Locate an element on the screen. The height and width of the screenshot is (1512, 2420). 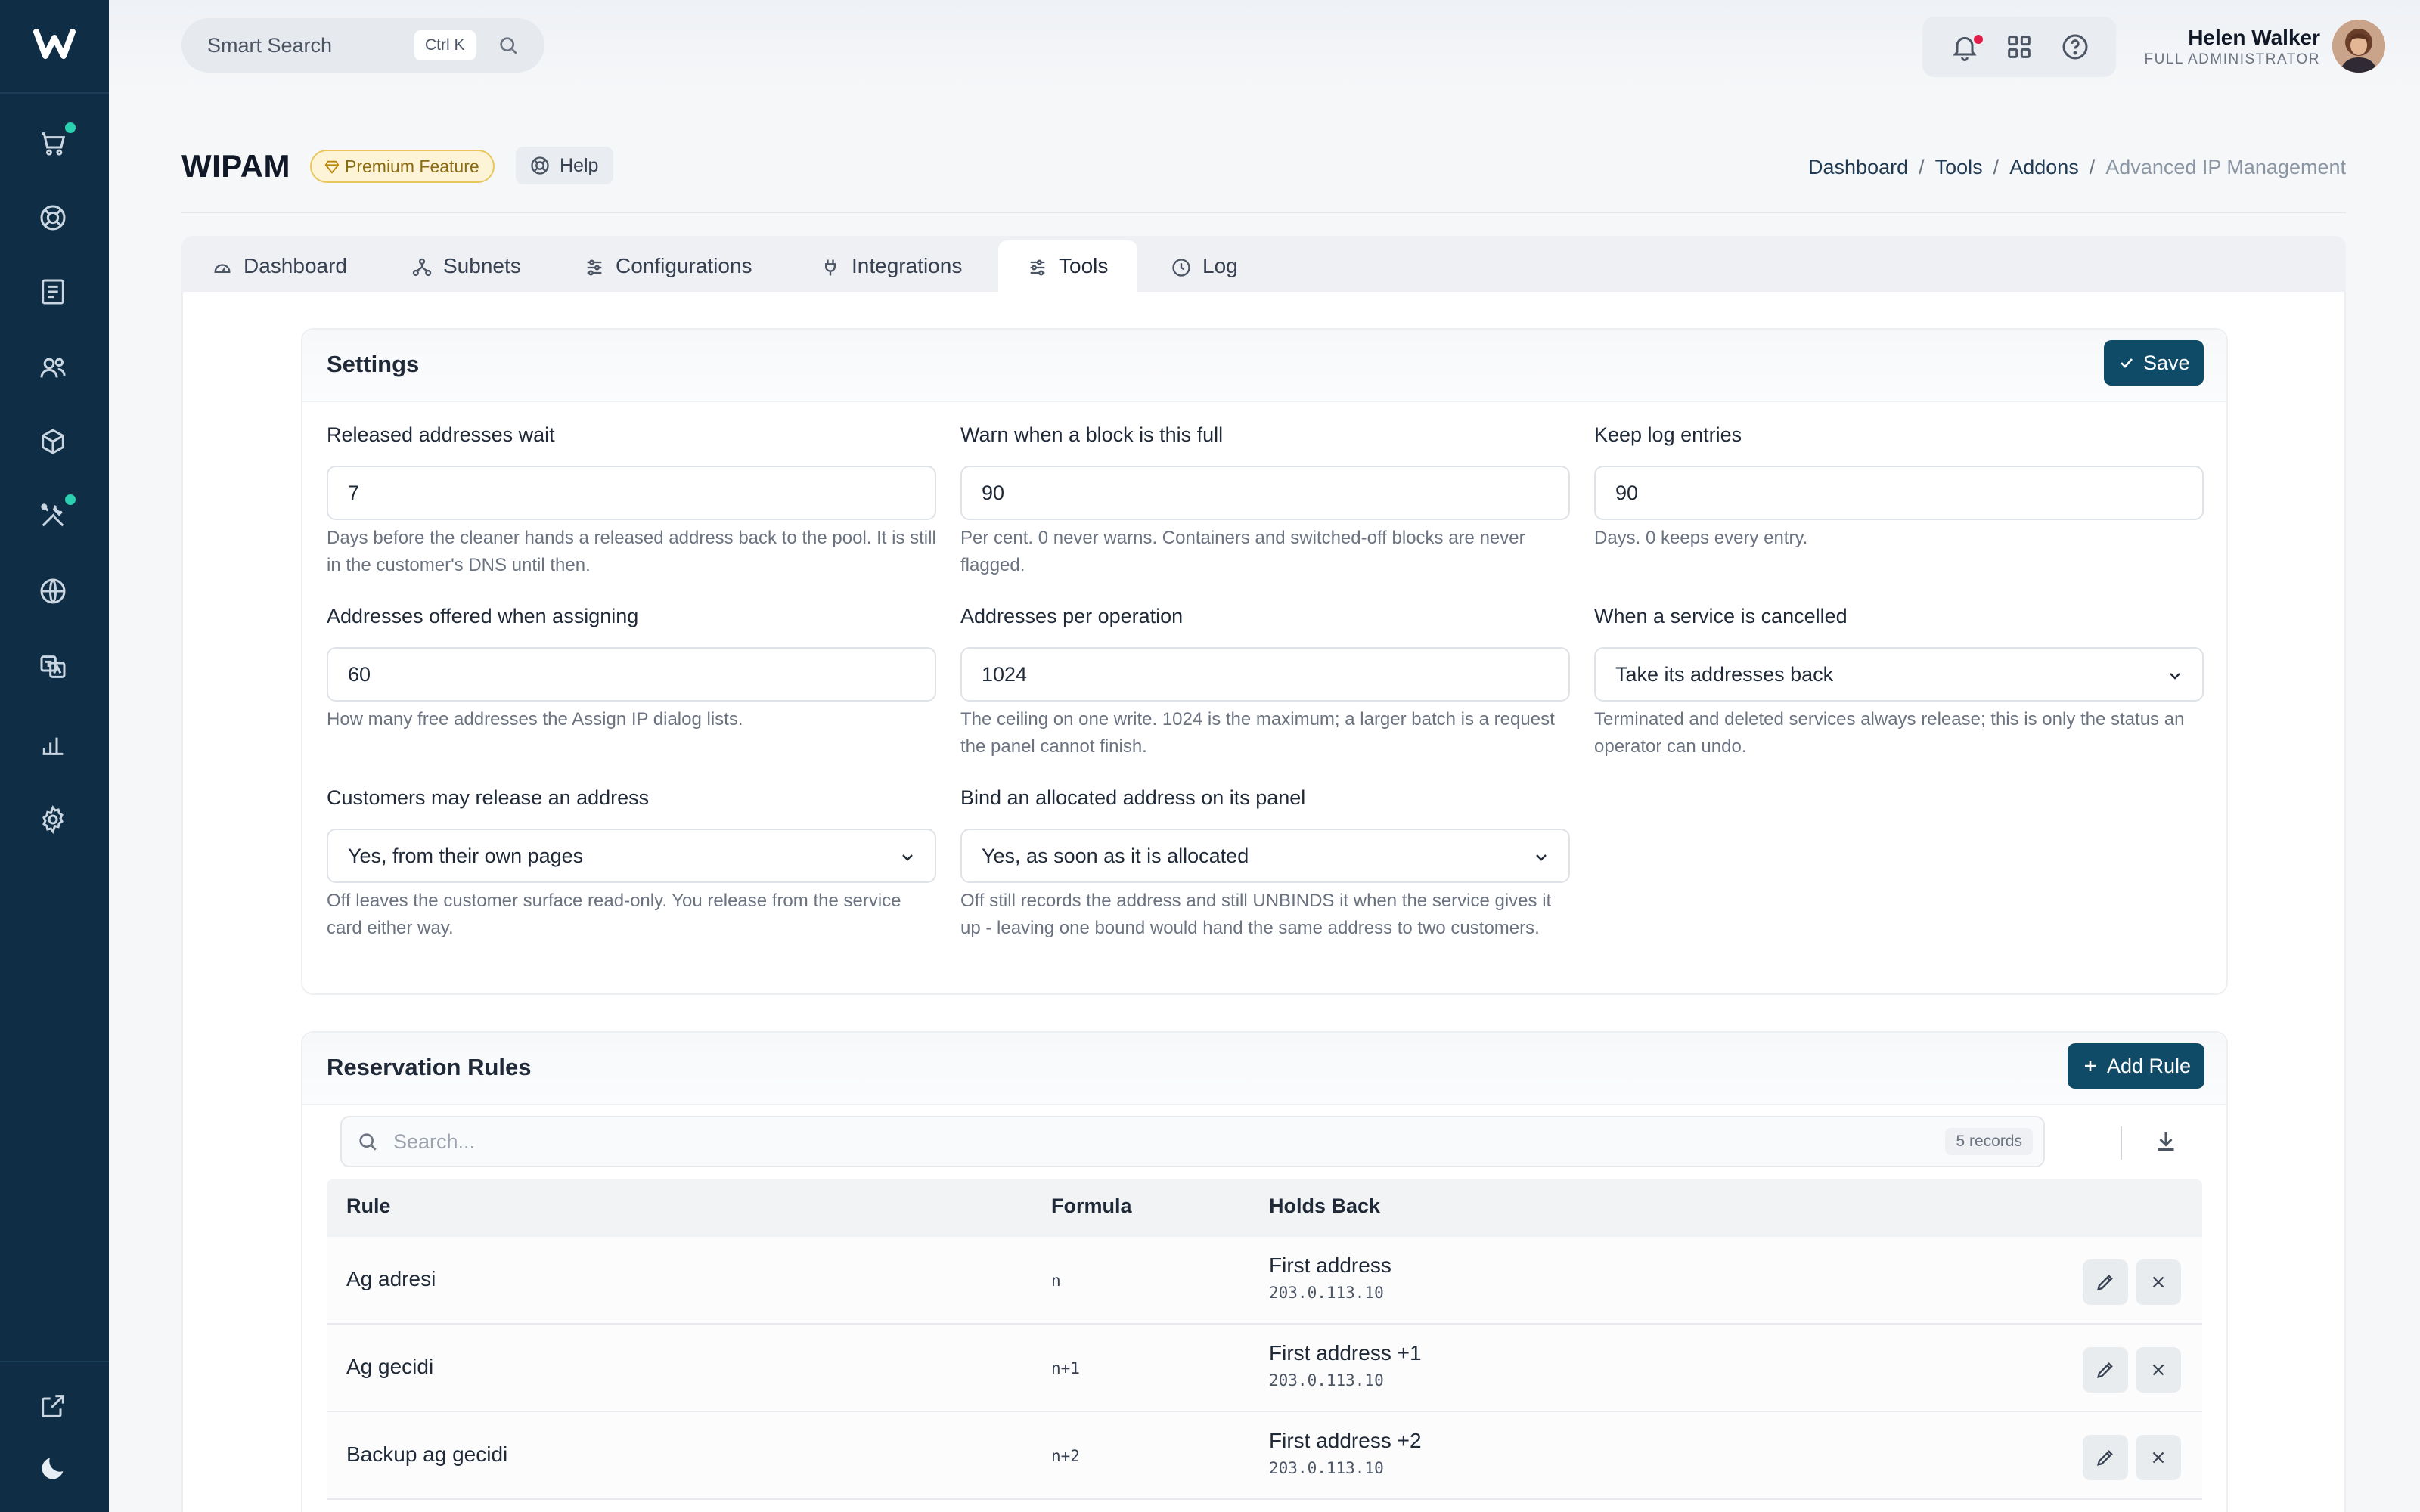
field-label: Keep log entries is located at coordinates (1668, 434).